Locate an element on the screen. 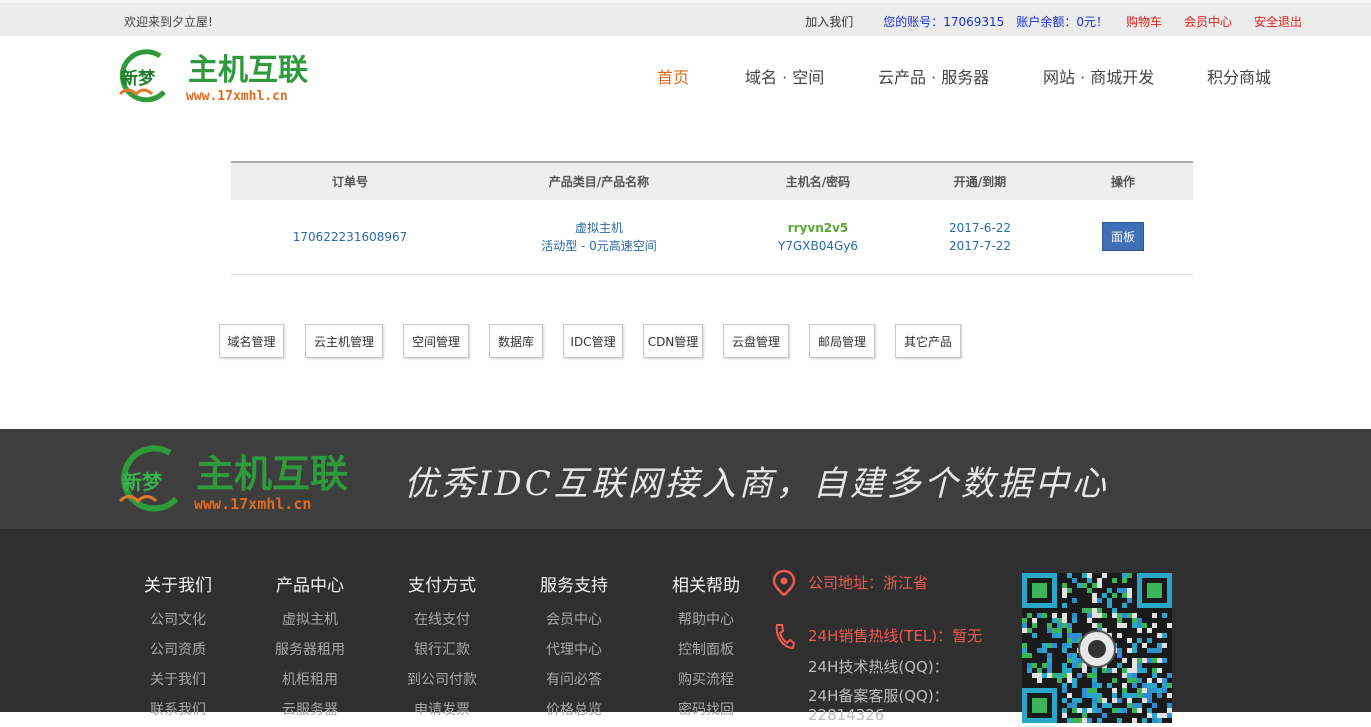 The height and width of the screenshot is (727, 1371). main-nav: 首页 域名 · 空间 云产品 · 服务器 网站 · 商城开发 积分商城 is located at coordinates (685, 76).